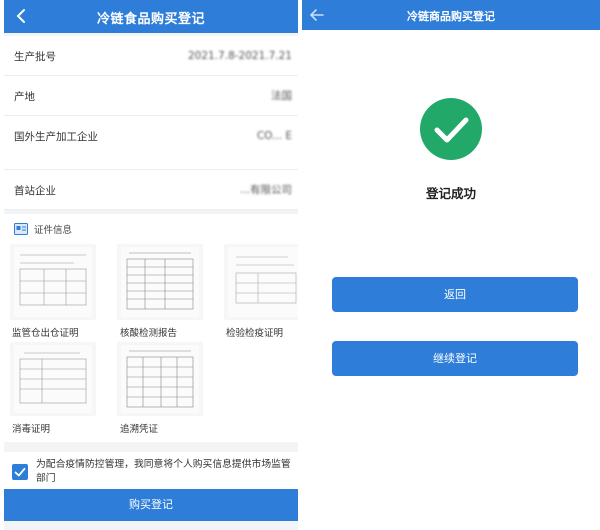 Image resolution: width=600 pixels, height=530 pixels. I want to click on info-value: ...有限公司, so click(265, 190).